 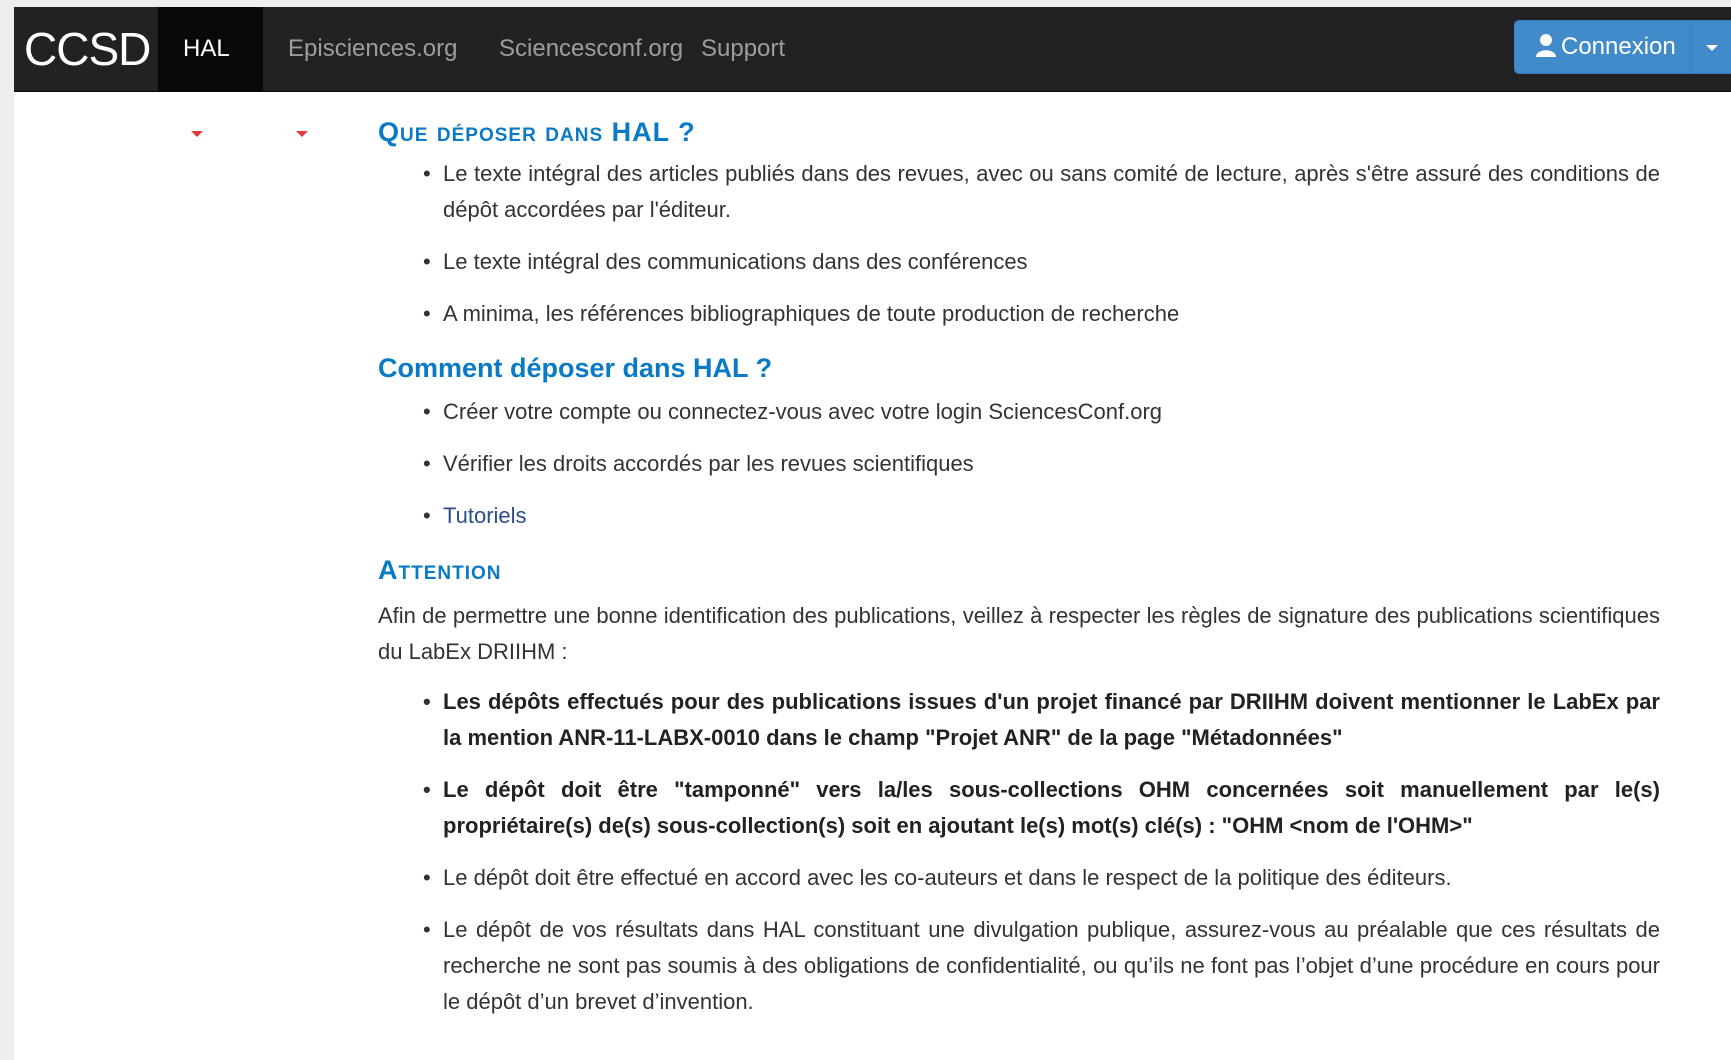 What do you see at coordinates (1041, 516) in the screenshot?
I see `list-item: Tutoriels` at bounding box center [1041, 516].